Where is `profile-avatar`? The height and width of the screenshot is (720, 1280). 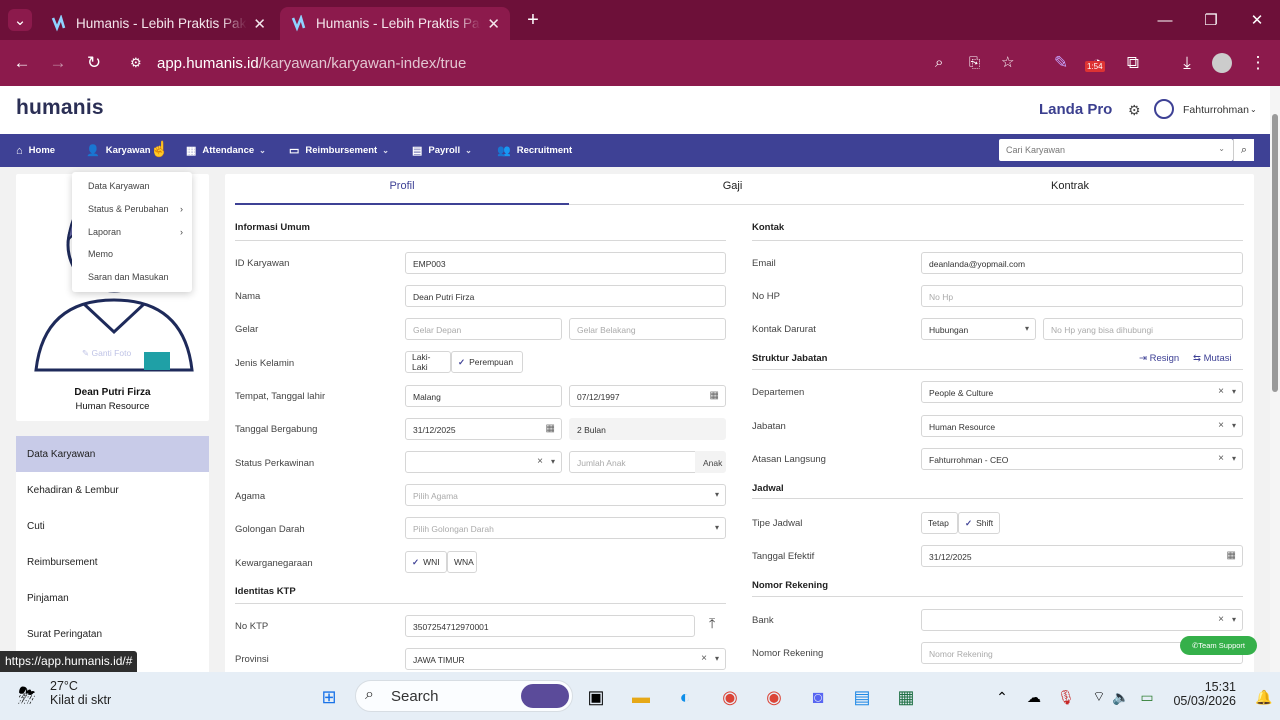
profile-avatar is located at coordinates (1222, 63).